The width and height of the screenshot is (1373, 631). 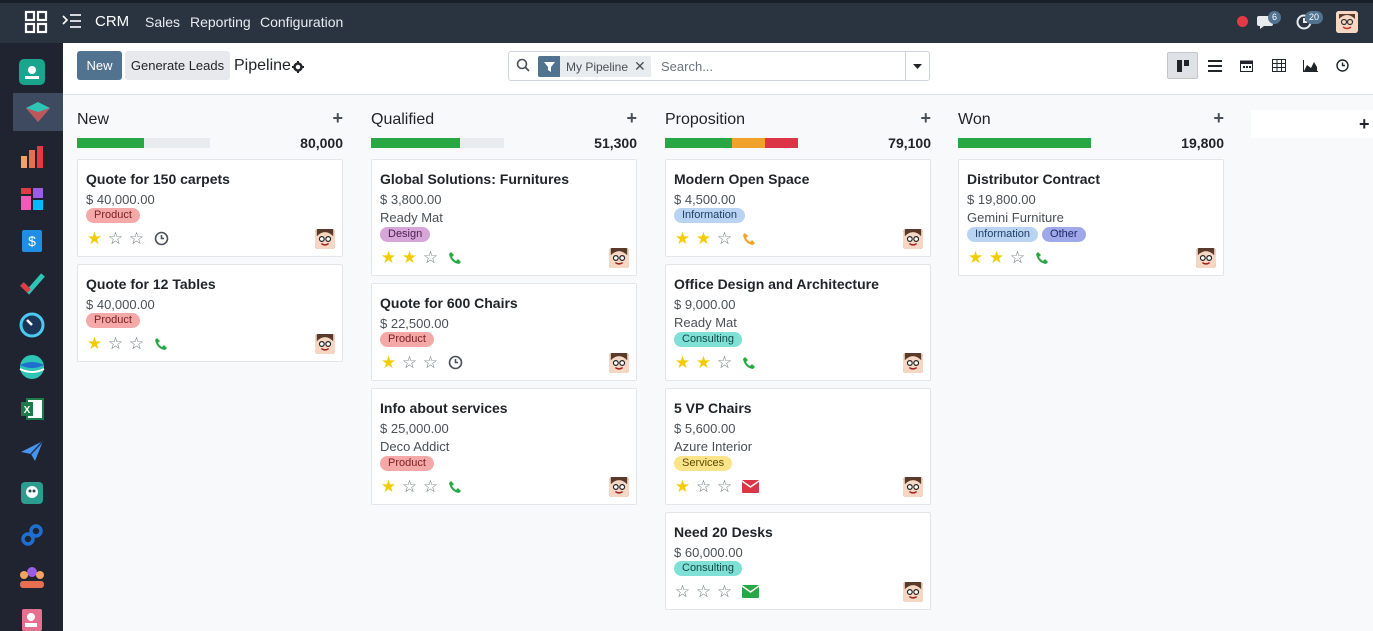 I want to click on kanban-card: Need 20 Desks $ 60,000.00 Consulting ☆ ☆ ☆, so click(x=798, y=561).